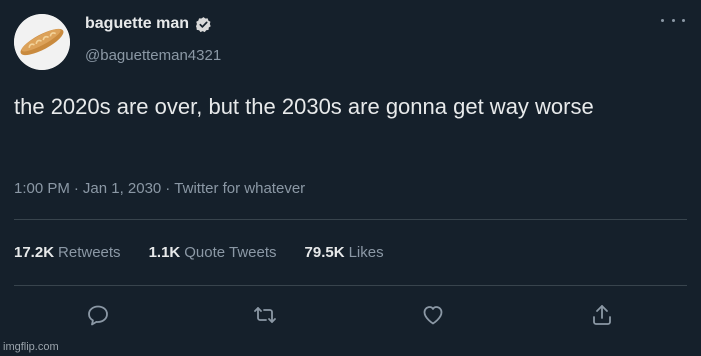 The image size is (701, 356). I want to click on display-name-row: baguette man, so click(148, 24).